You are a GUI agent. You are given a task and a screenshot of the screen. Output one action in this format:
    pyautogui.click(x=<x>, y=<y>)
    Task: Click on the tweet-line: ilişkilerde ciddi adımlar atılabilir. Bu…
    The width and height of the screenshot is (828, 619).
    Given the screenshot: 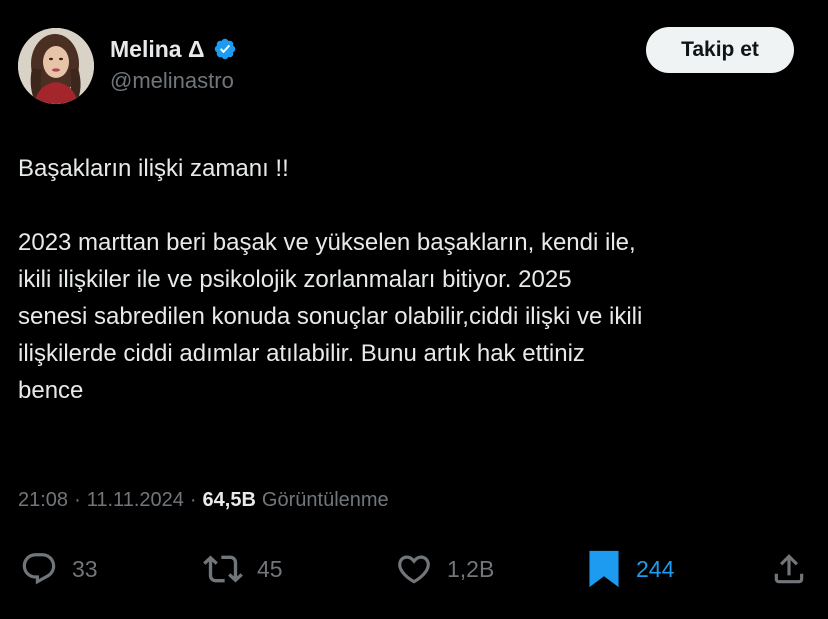 What is the action you would take?
    pyautogui.click(x=301, y=353)
    